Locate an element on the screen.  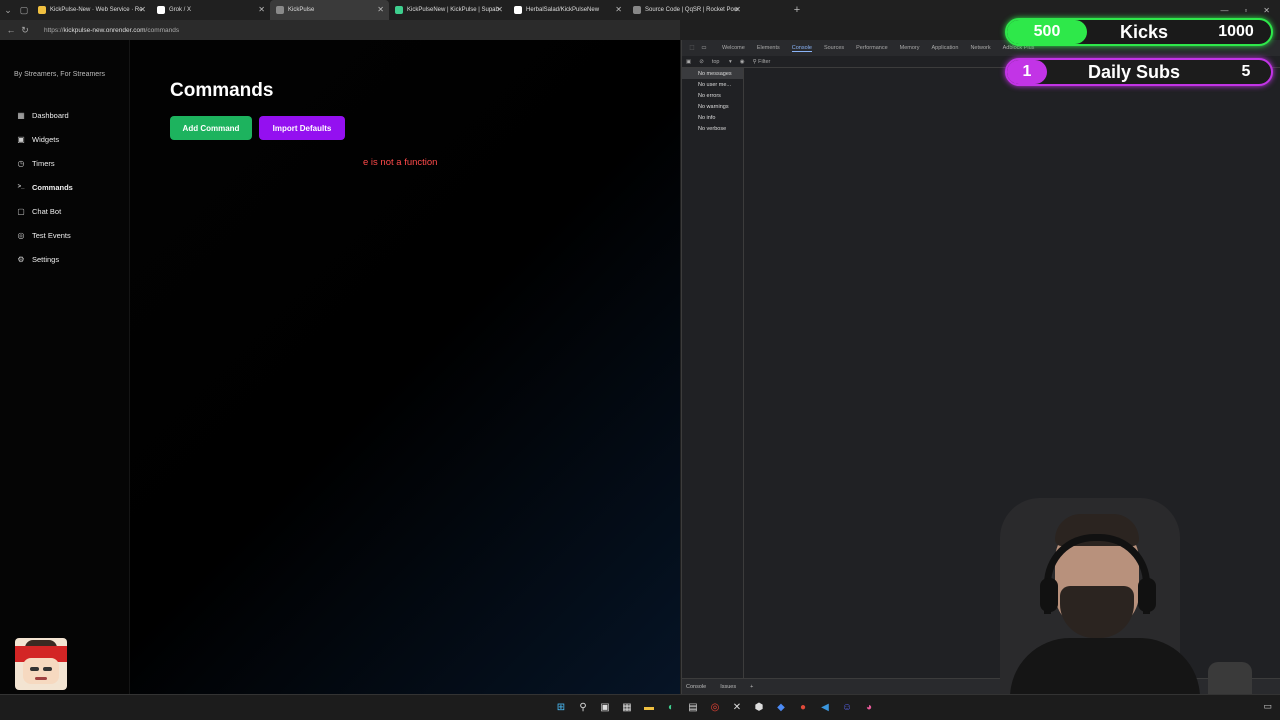
sidebar-item-test-events: ◎ Test Events is located at coordinates (43, 235).